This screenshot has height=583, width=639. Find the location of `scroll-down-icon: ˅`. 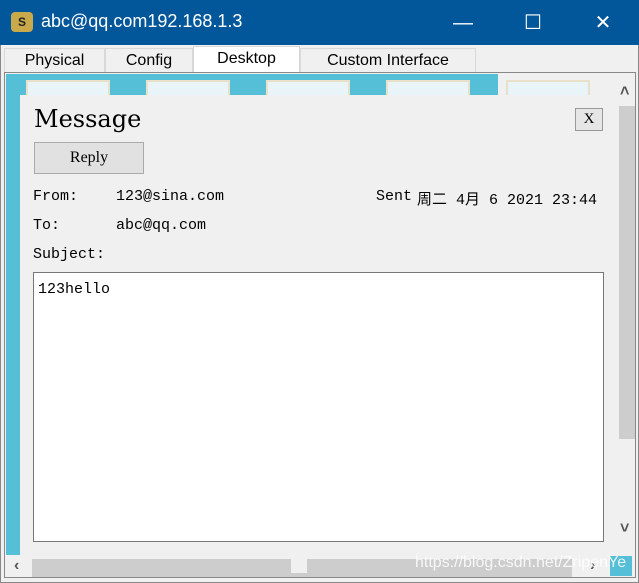

scroll-down-icon: ˅ is located at coordinates (624, 529).